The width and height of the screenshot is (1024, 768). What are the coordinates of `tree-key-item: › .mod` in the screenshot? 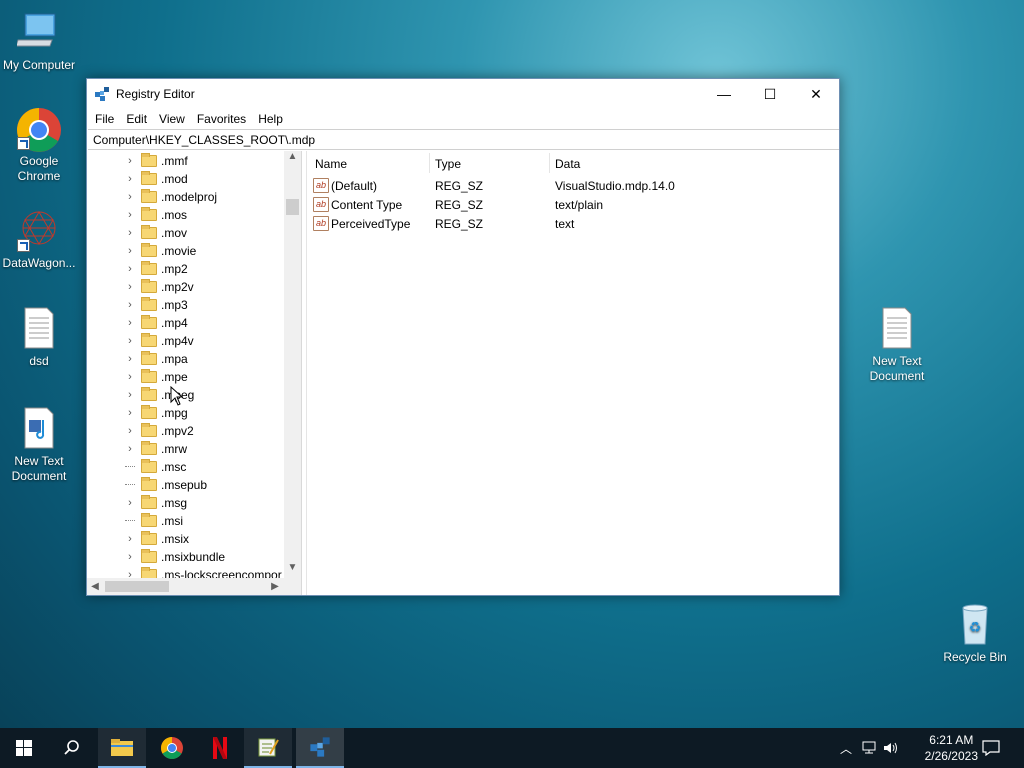 It's located at (137, 179).